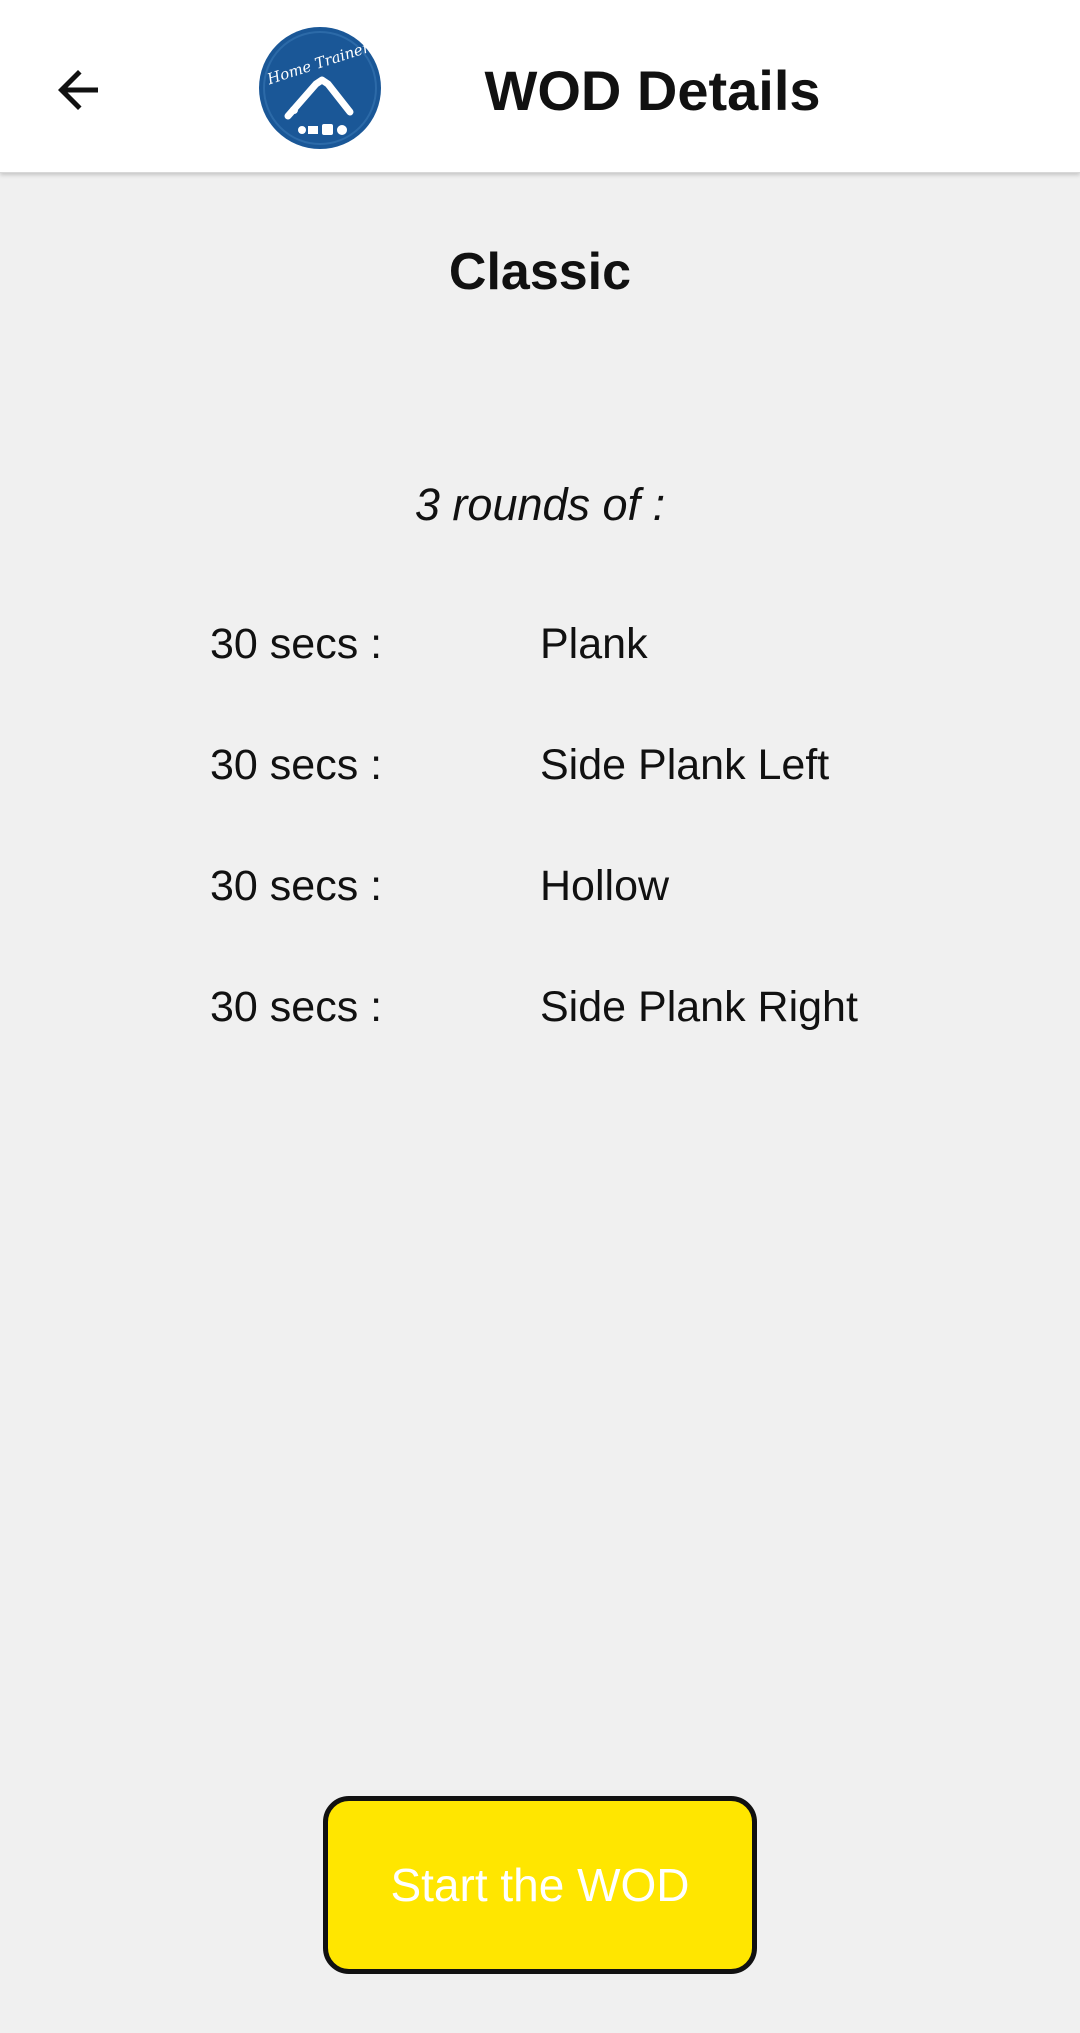 The height and width of the screenshot is (2033, 1080). I want to click on exercise-name: Side Plank Left, so click(685, 765).